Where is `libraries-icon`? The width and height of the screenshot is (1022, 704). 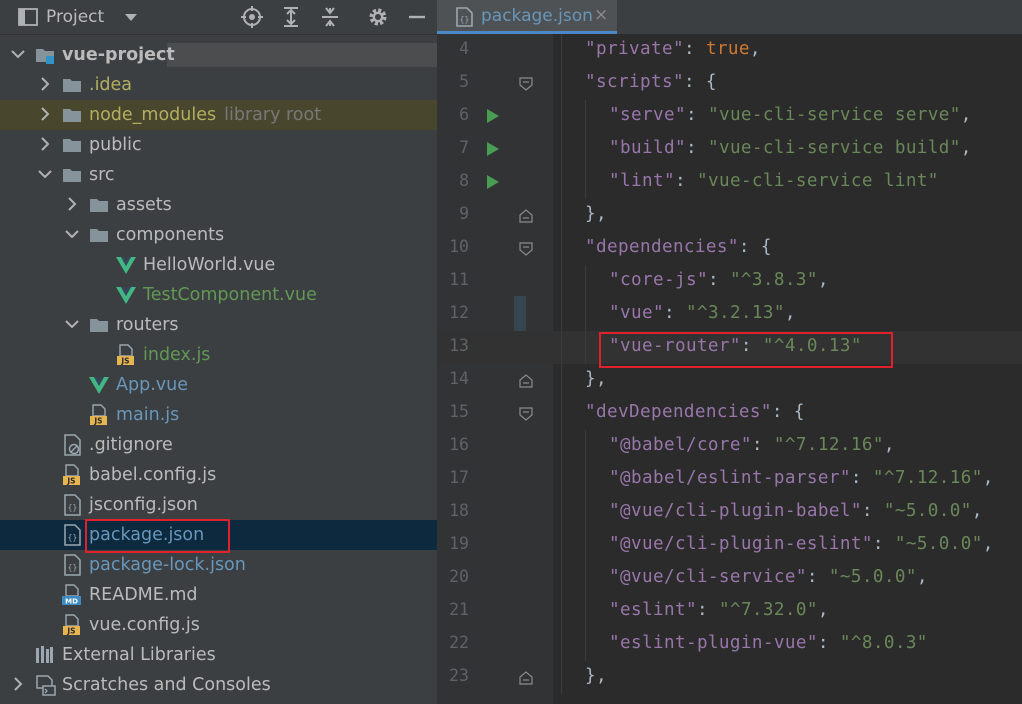
libraries-icon is located at coordinates (44, 654).